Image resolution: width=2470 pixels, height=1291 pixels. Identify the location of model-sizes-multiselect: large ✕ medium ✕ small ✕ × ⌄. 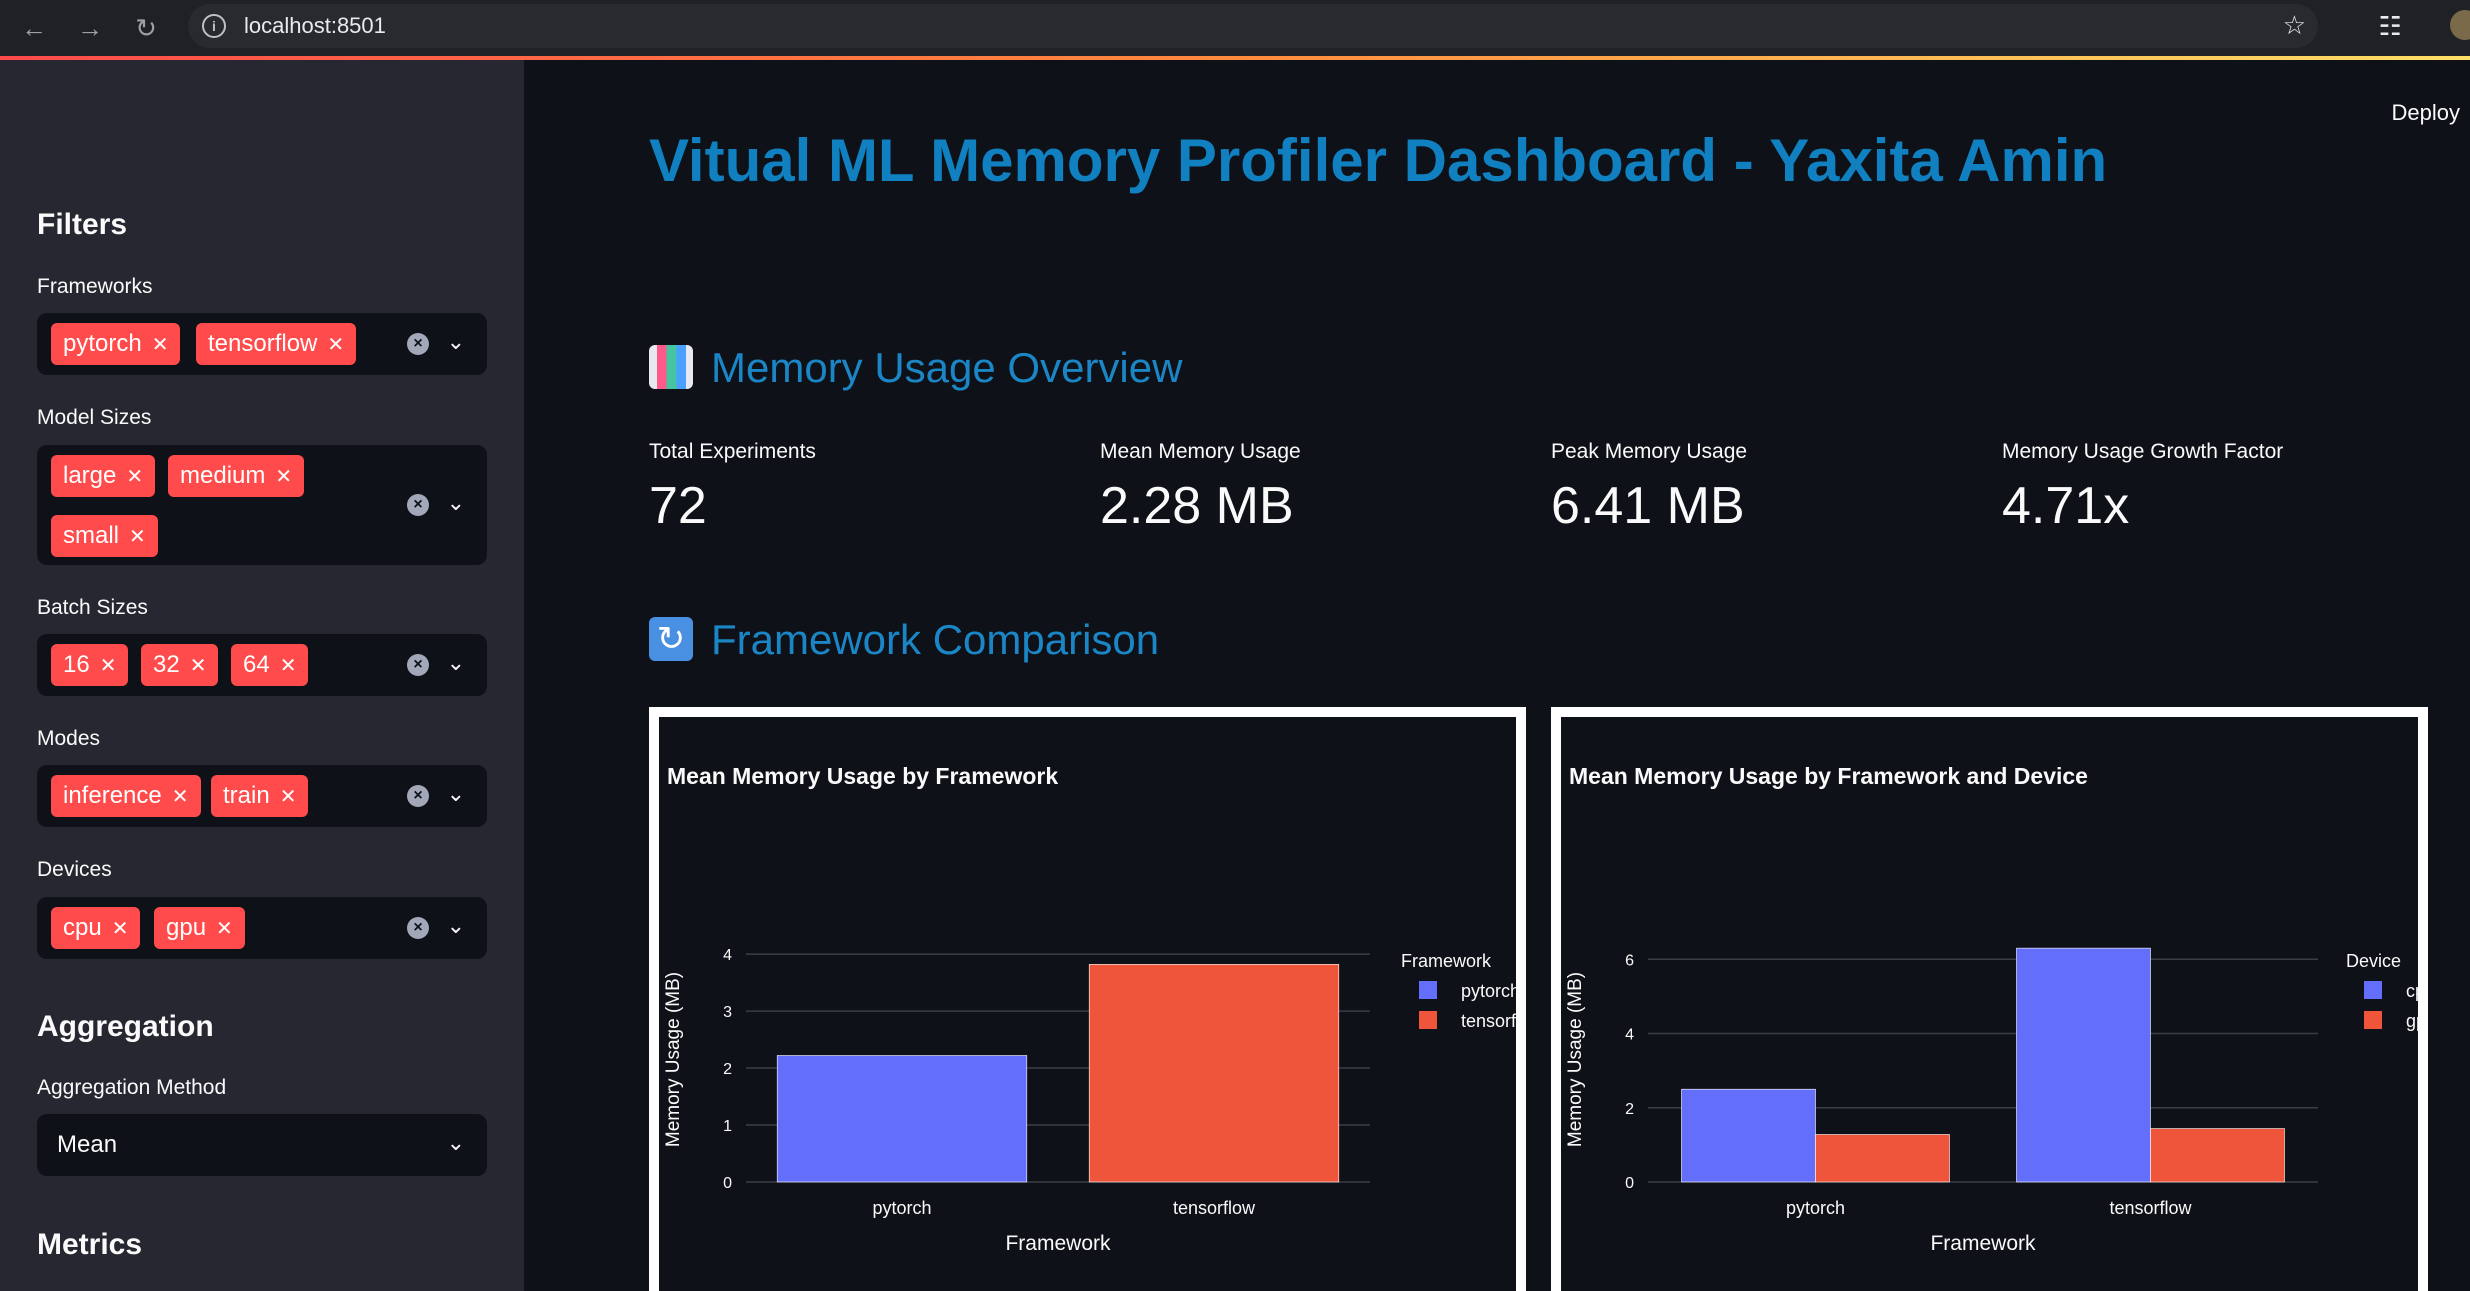
(262, 505).